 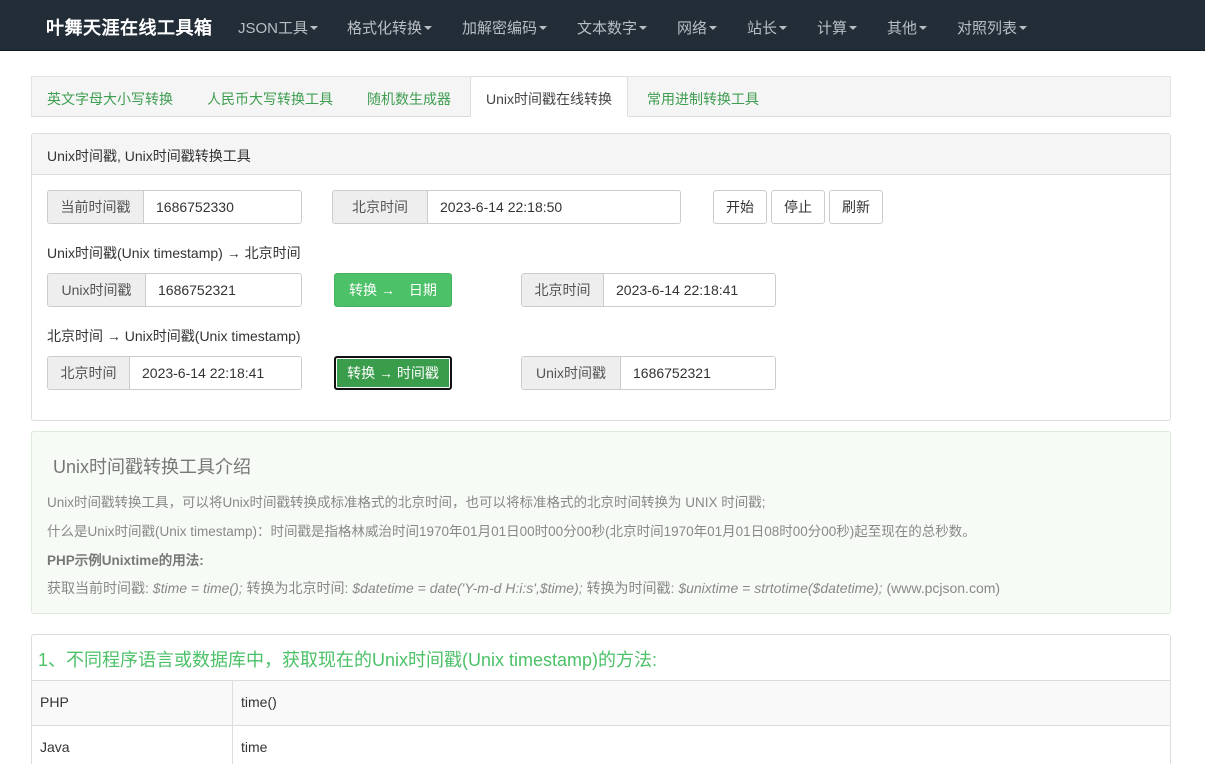 I want to click on code-cell: time, so click(x=254, y=747).